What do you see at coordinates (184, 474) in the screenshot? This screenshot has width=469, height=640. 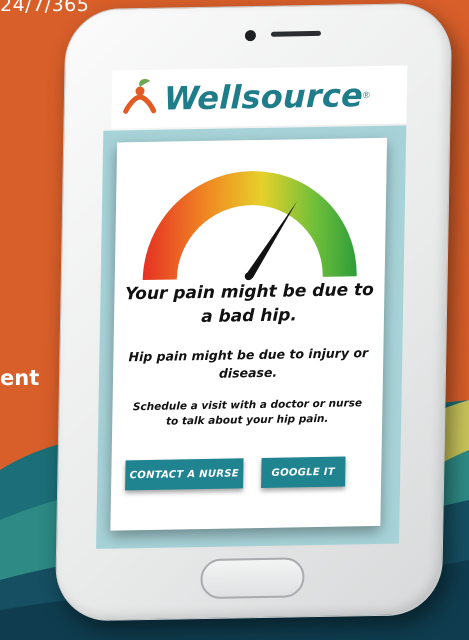 I see `contact-nurse-button: CONTACT A NURSE` at bounding box center [184, 474].